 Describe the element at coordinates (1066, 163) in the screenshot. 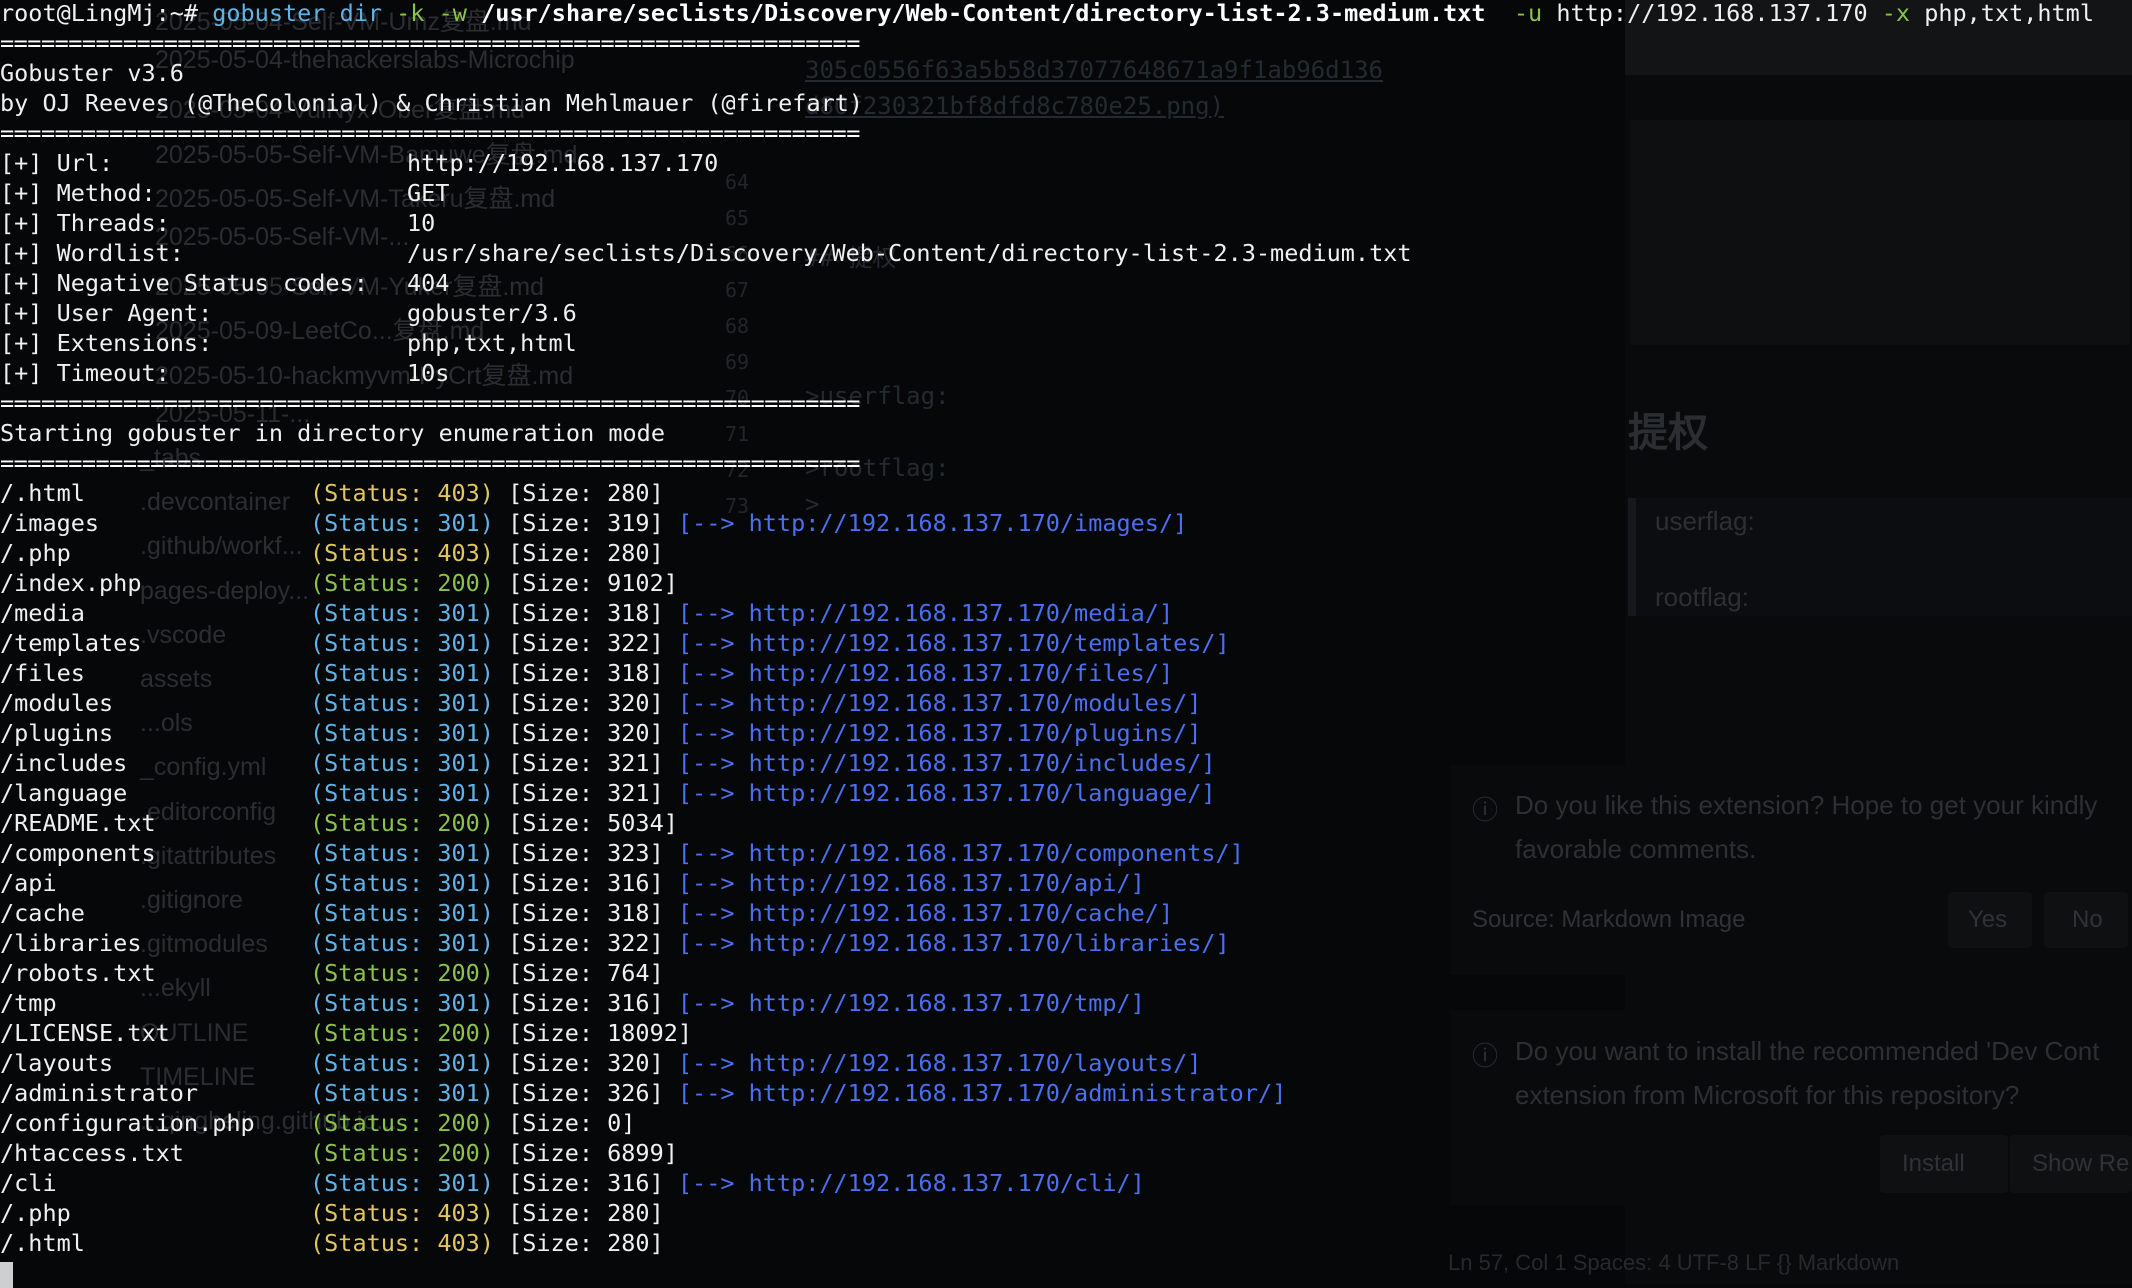

I see `config-row: [+] Url: http://192.168.137.170` at that location.